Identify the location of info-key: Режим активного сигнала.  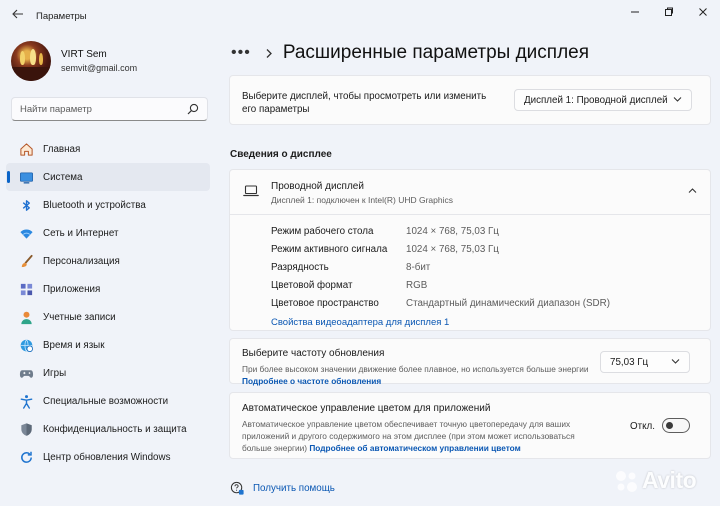
(329, 249).